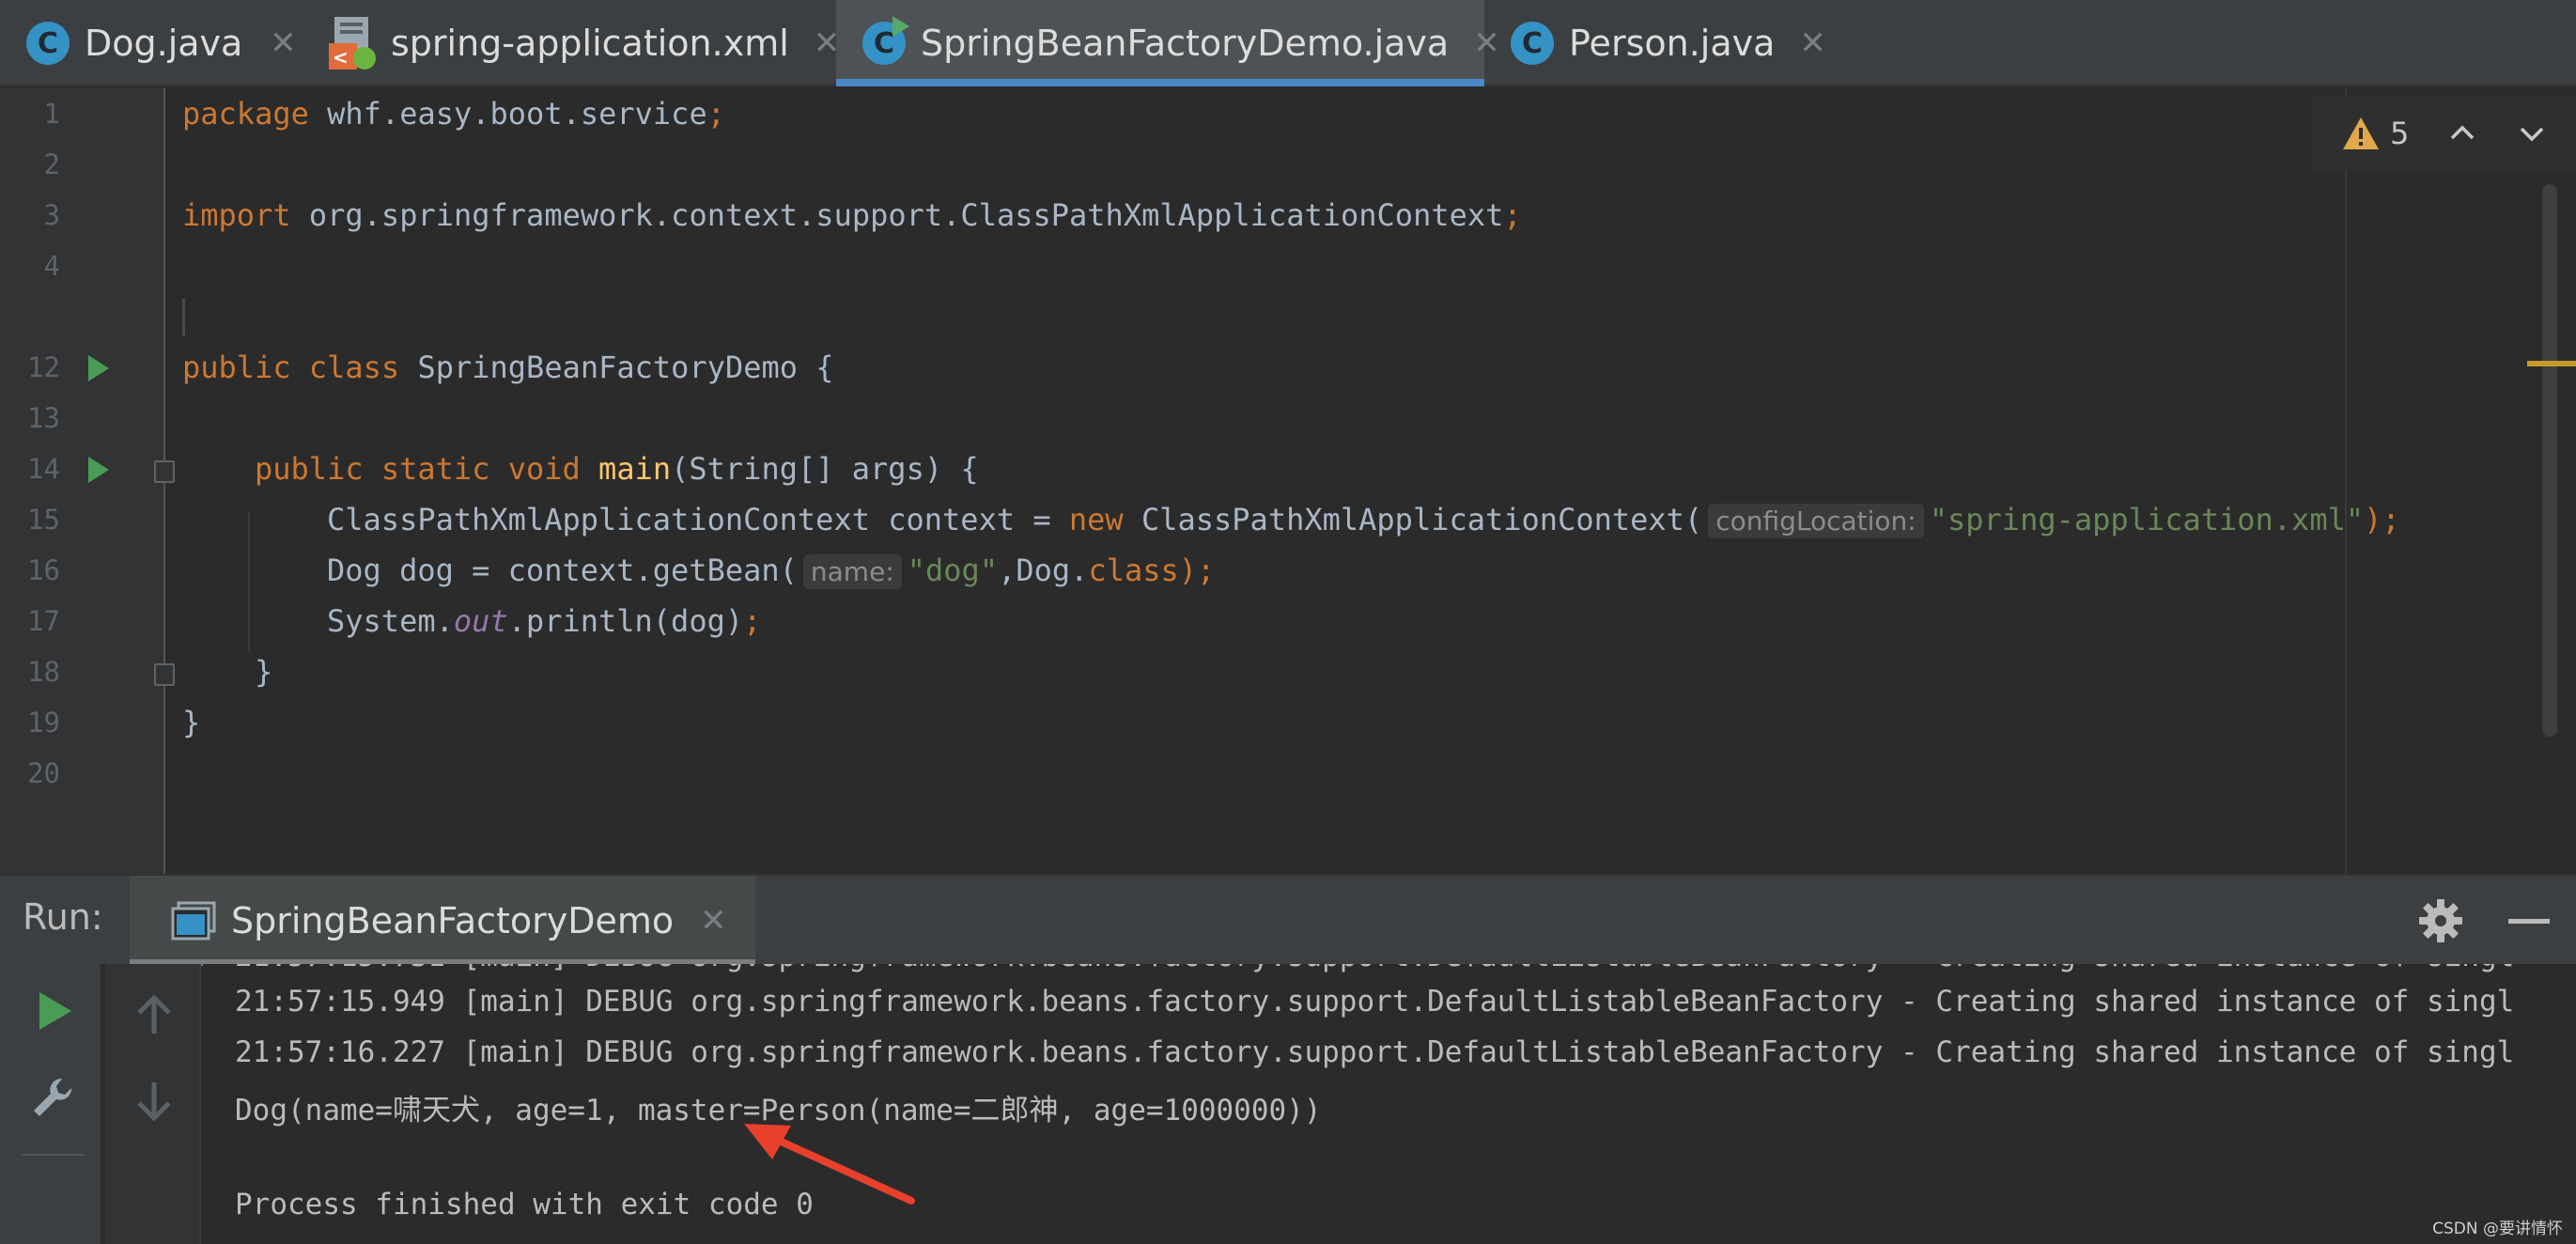 The height and width of the screenshot is (1244, 2576). What do you see at coordinates (2551, 363) in the screenshot?
I see `warning-stripe-marker` at bounding box center [2551, 363].